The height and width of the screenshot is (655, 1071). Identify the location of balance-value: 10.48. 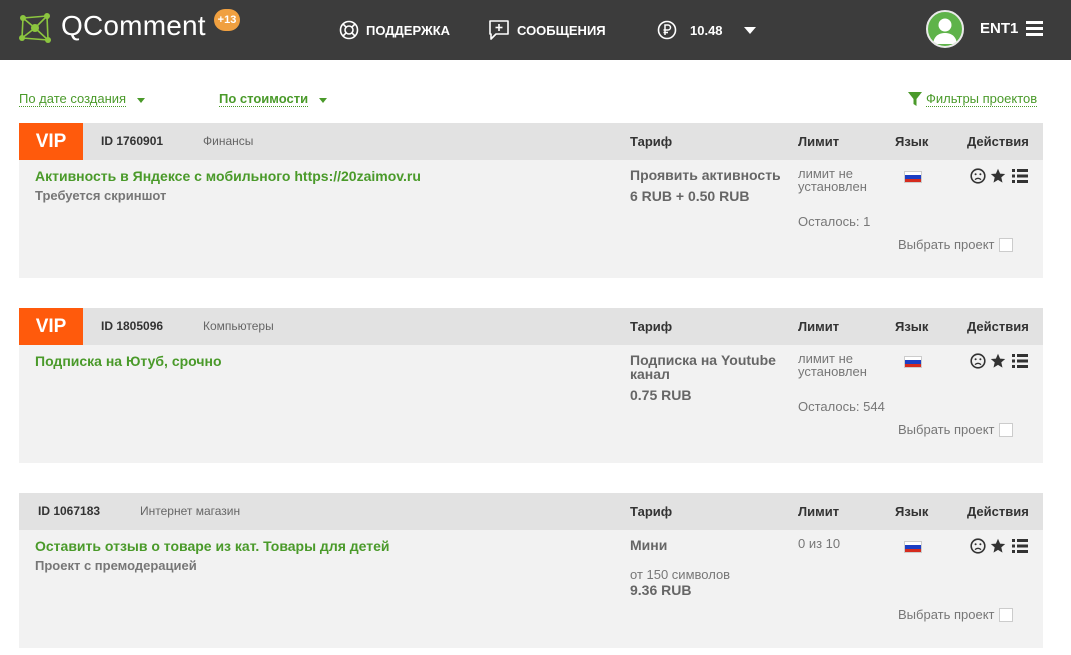
(706, 30).